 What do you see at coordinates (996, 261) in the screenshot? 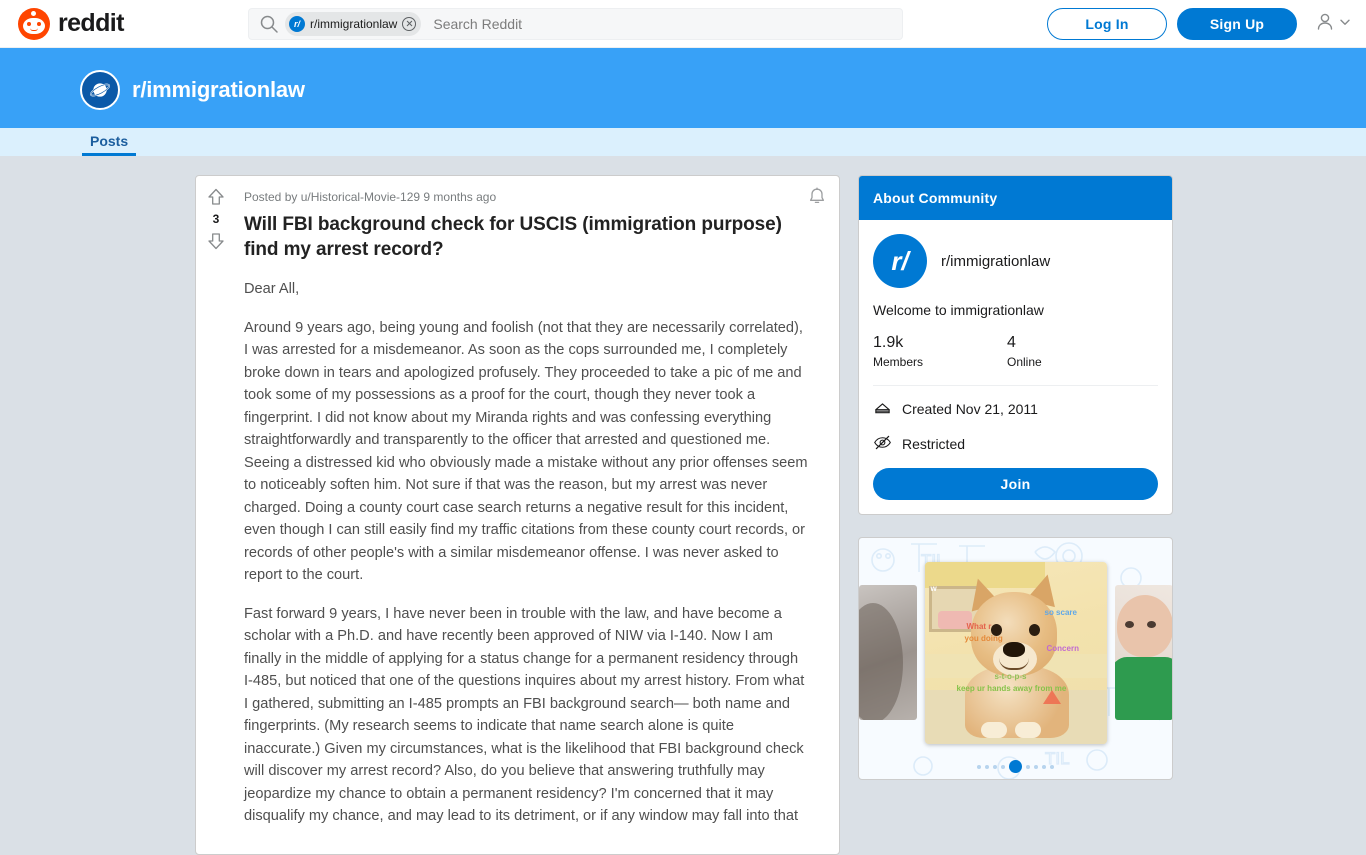
I see `community-name: r/immigrationlaw` at bounding box center [996, 261].